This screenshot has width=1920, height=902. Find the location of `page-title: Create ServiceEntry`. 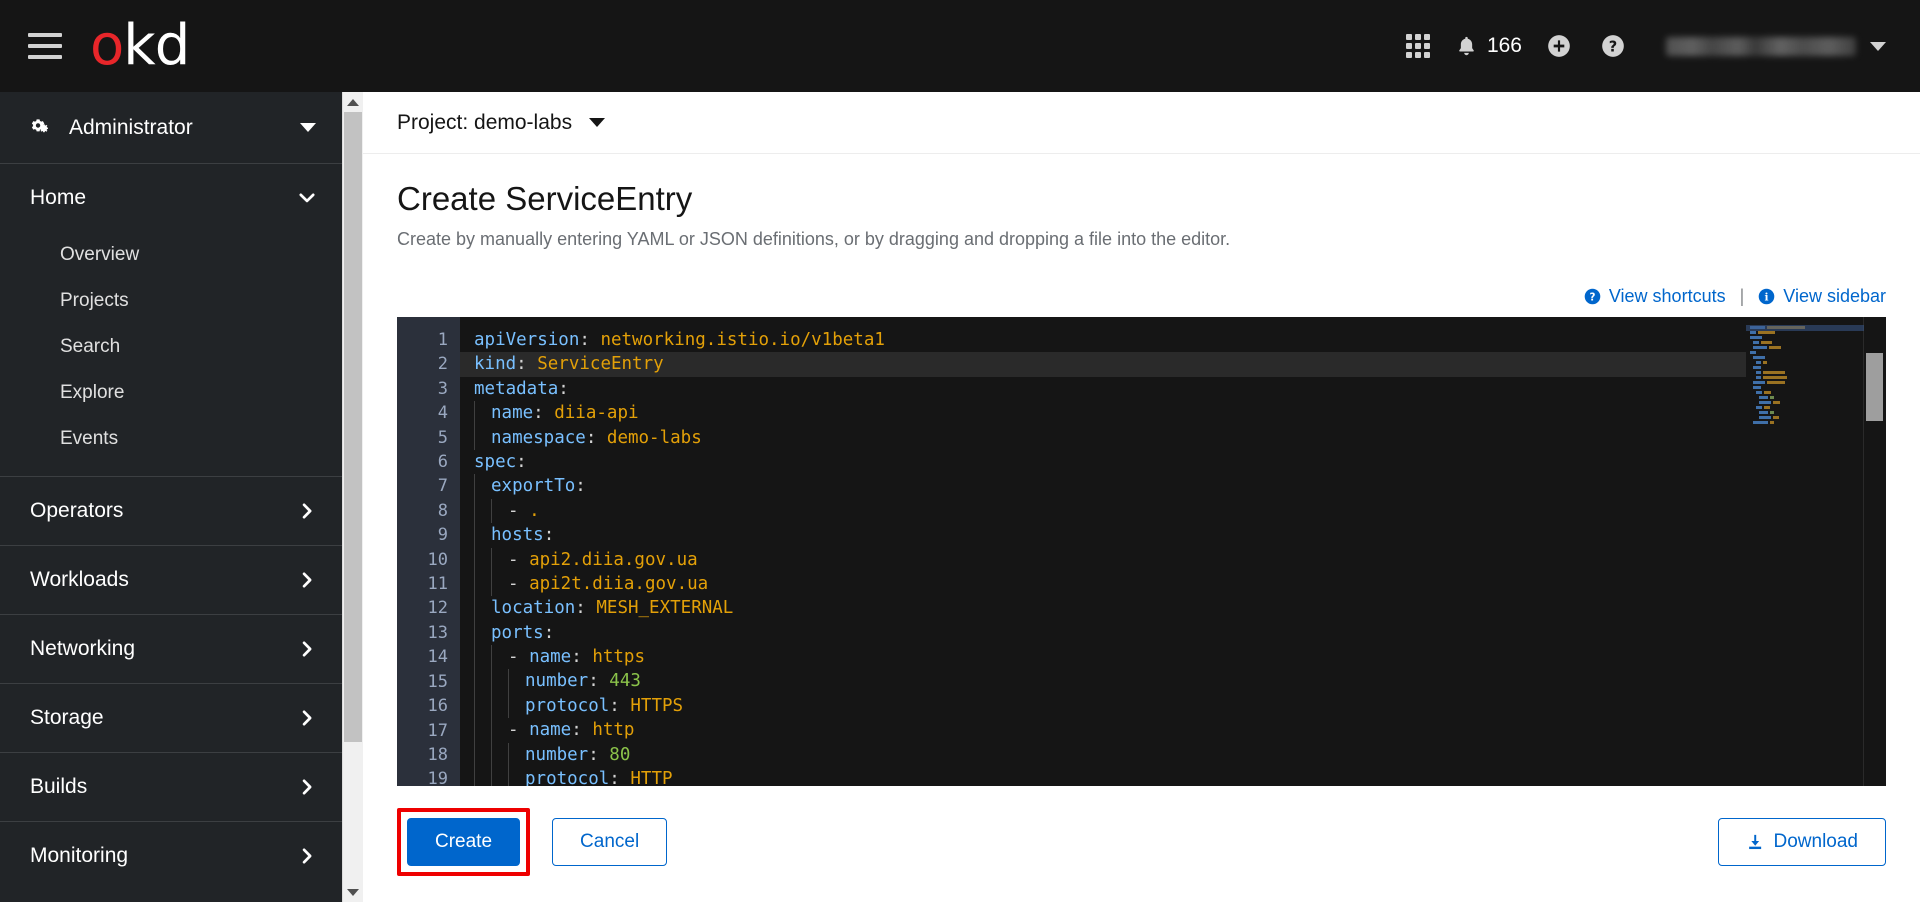

page-title: Create ServiceEntry is located at coordinates (545, 198).